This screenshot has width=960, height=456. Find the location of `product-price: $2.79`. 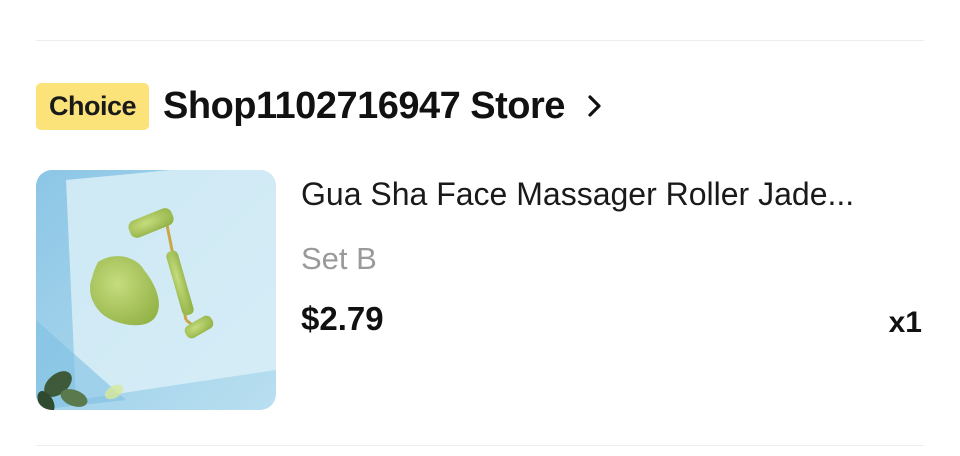

product-price: $2.79 is located at coordinates (342, 318).